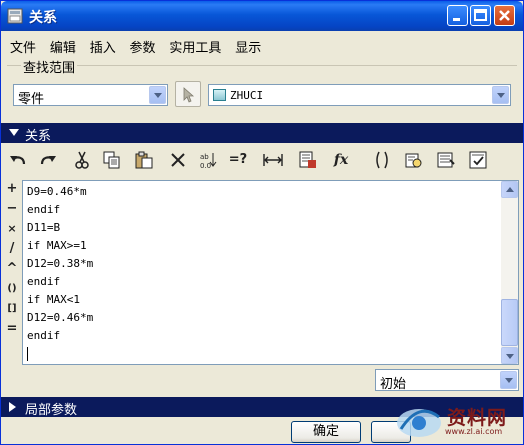  What do you see at coordinates (57, 191) in the screenshot?
I see `relation-line: D9=0.46*m` at bounding box center [57, 191].